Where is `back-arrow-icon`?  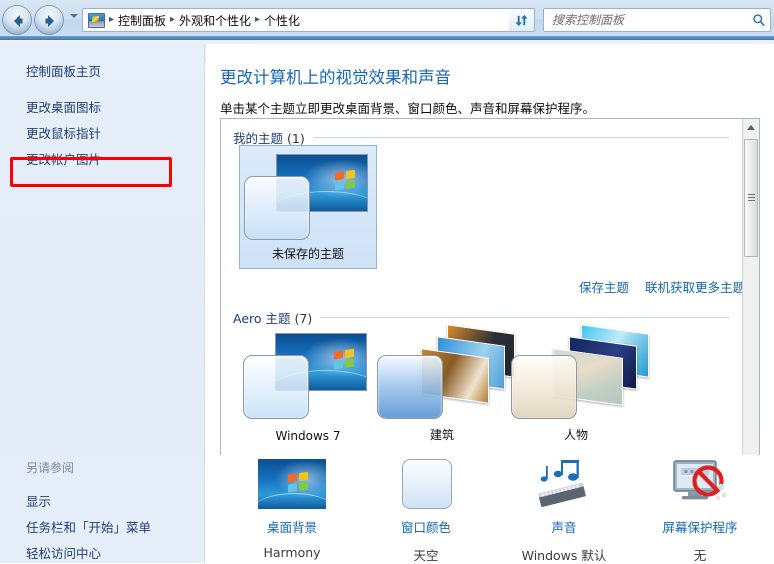 back-arrow-icon is located at coordinates (18, 21).